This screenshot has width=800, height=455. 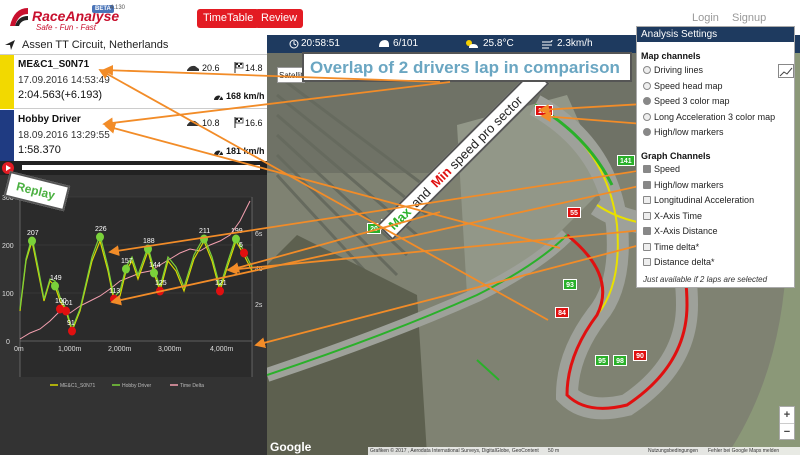 I want to click on lap-value-1: 10.8, so click(x=211, y=123).